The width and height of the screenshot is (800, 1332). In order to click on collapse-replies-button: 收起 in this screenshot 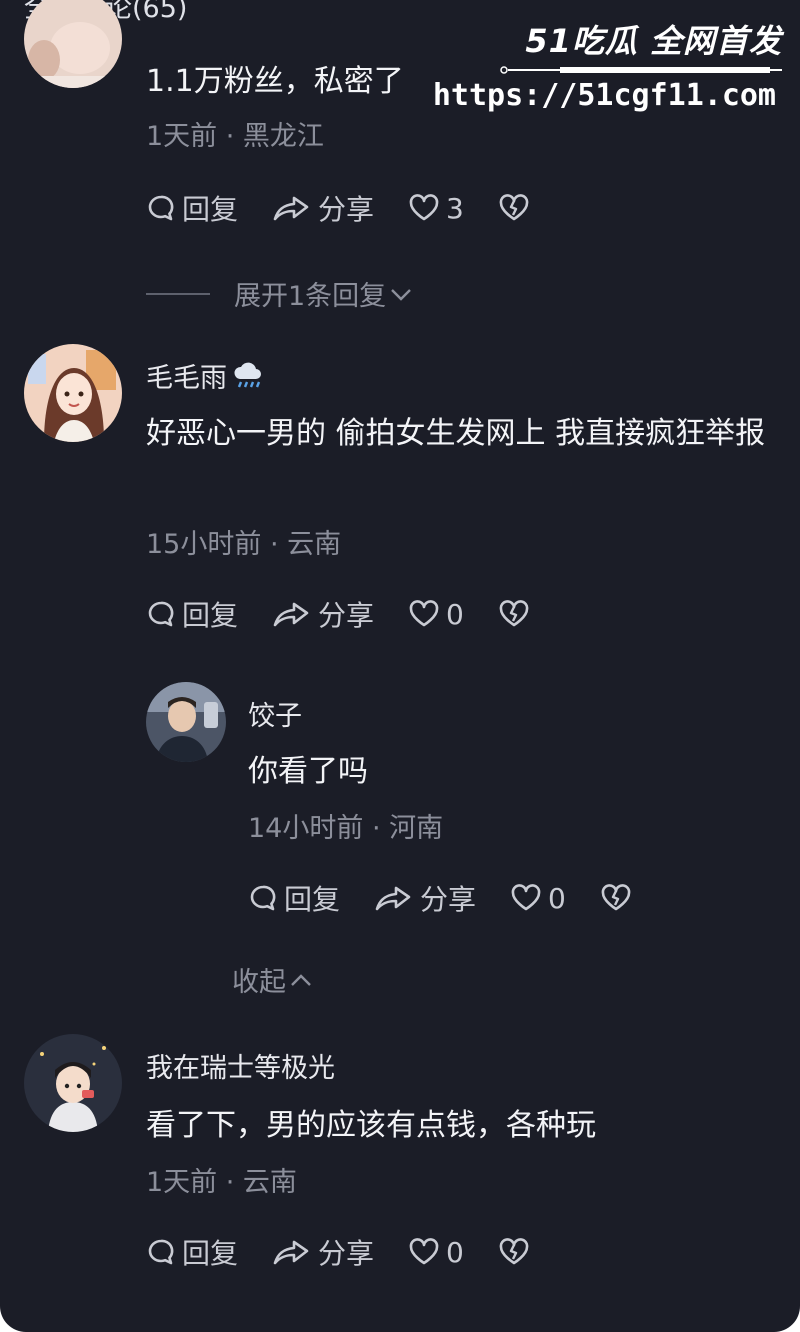, I will do `click(273, 979)`.